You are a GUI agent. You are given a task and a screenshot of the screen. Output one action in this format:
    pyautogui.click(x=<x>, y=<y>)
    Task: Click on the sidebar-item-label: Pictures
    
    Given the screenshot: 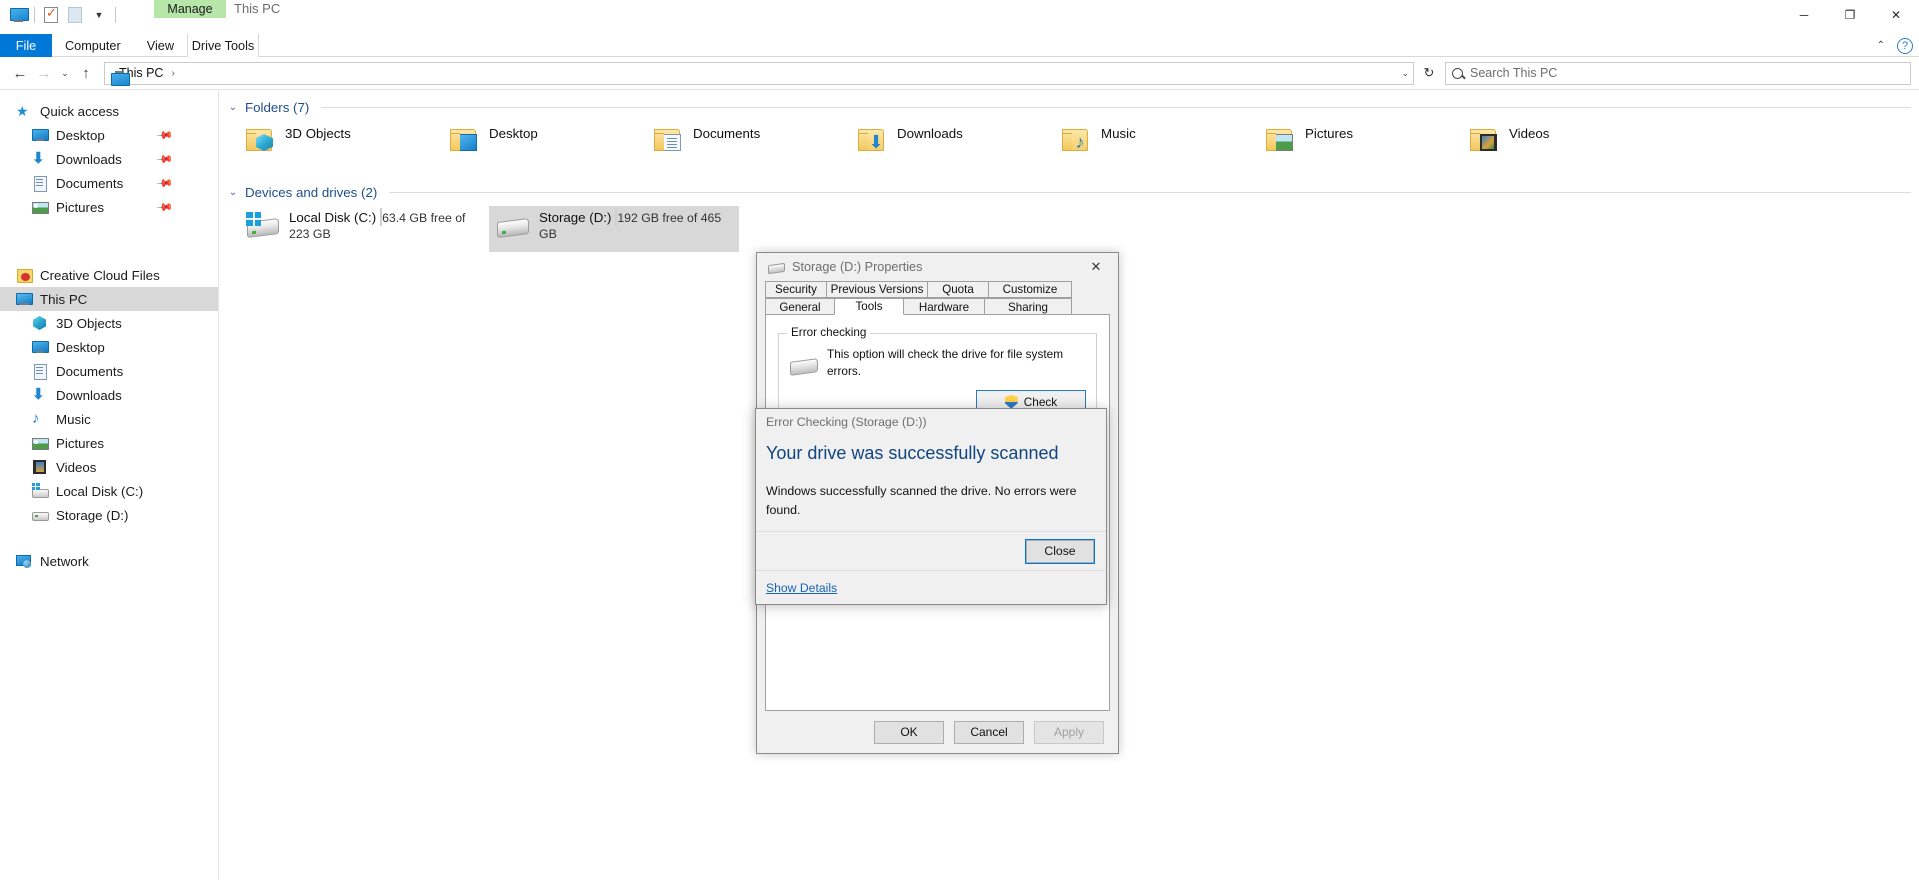 What is the action you would take?
    pyautogui.click(x=80, y=207)
    